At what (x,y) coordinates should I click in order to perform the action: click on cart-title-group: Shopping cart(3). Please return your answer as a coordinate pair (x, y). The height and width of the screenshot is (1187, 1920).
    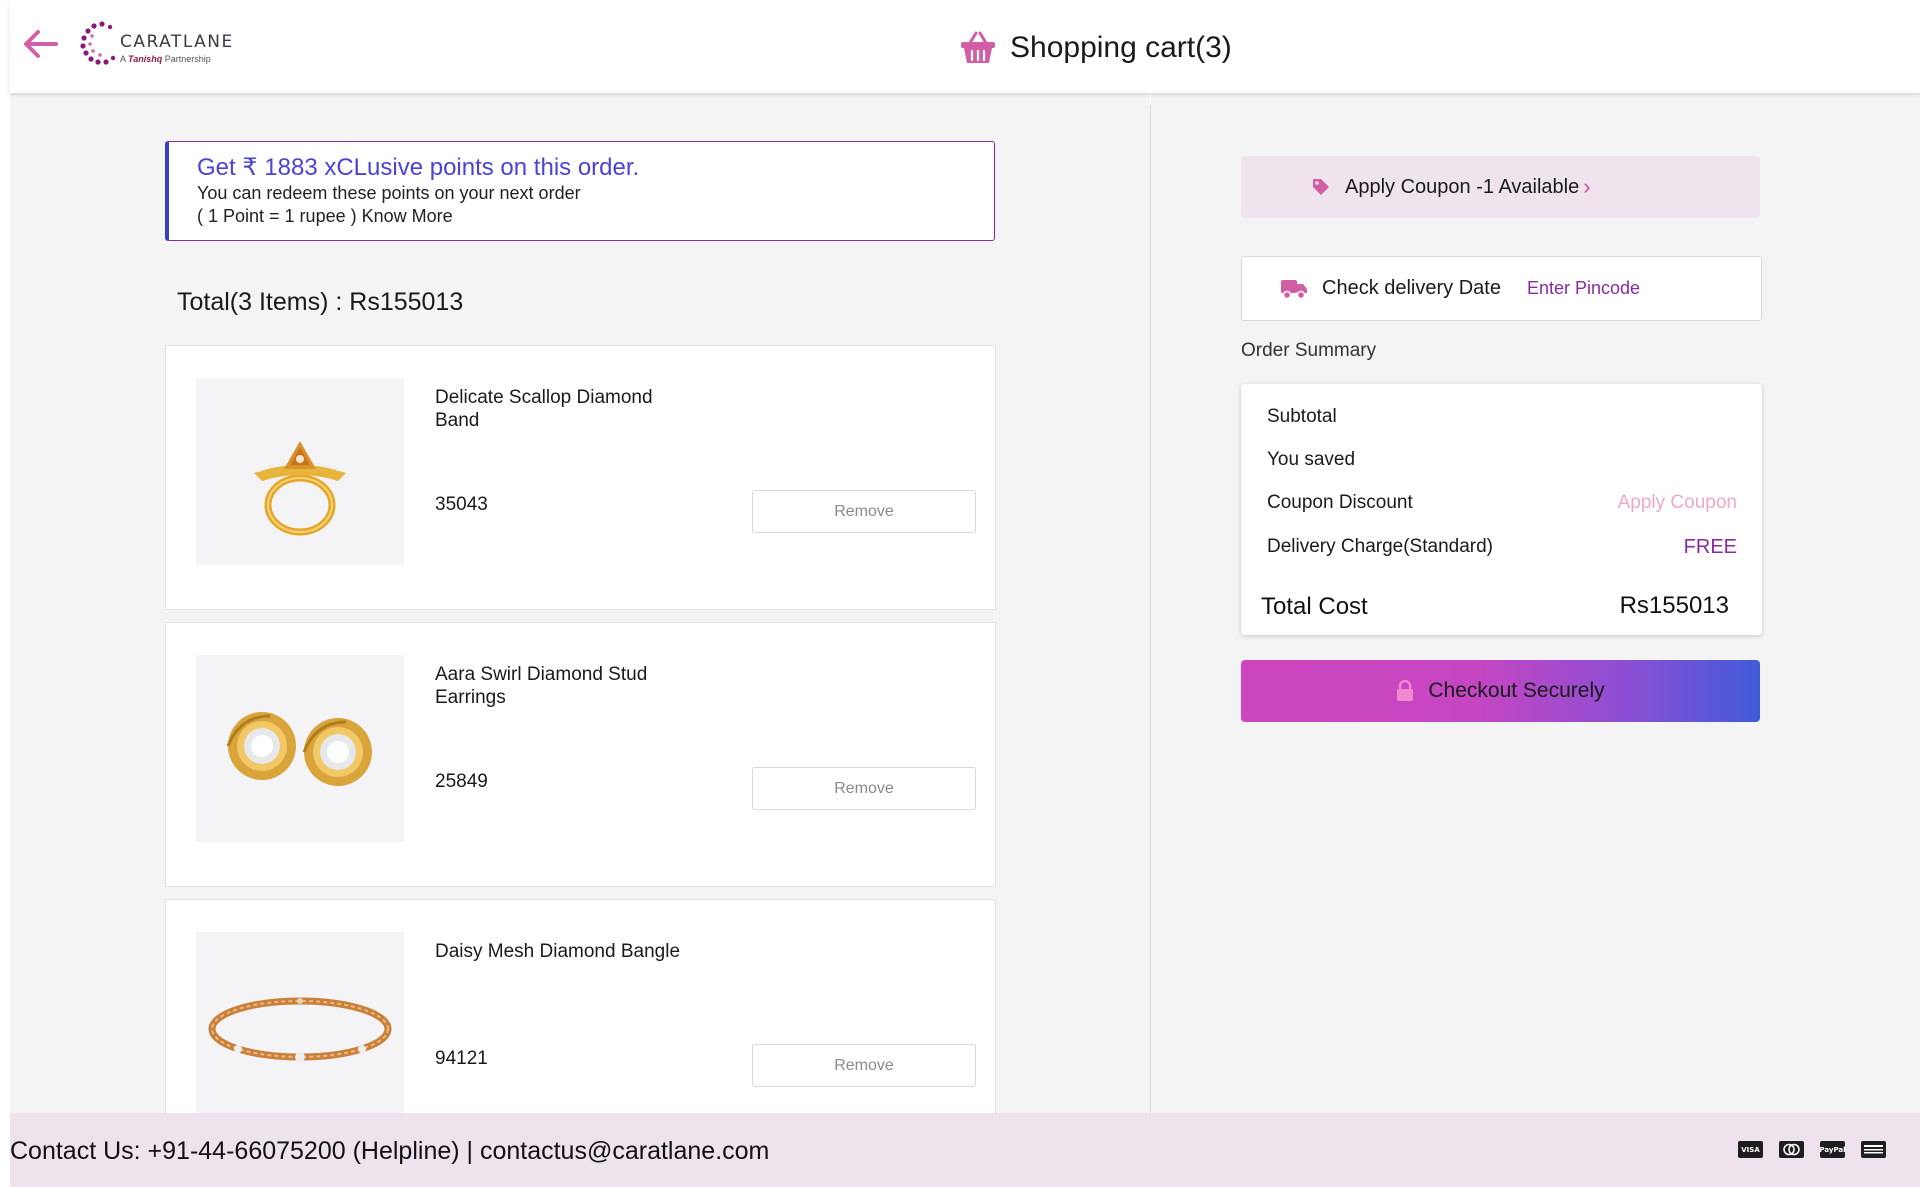
    Looking at the image, I should click on (1096, 48).